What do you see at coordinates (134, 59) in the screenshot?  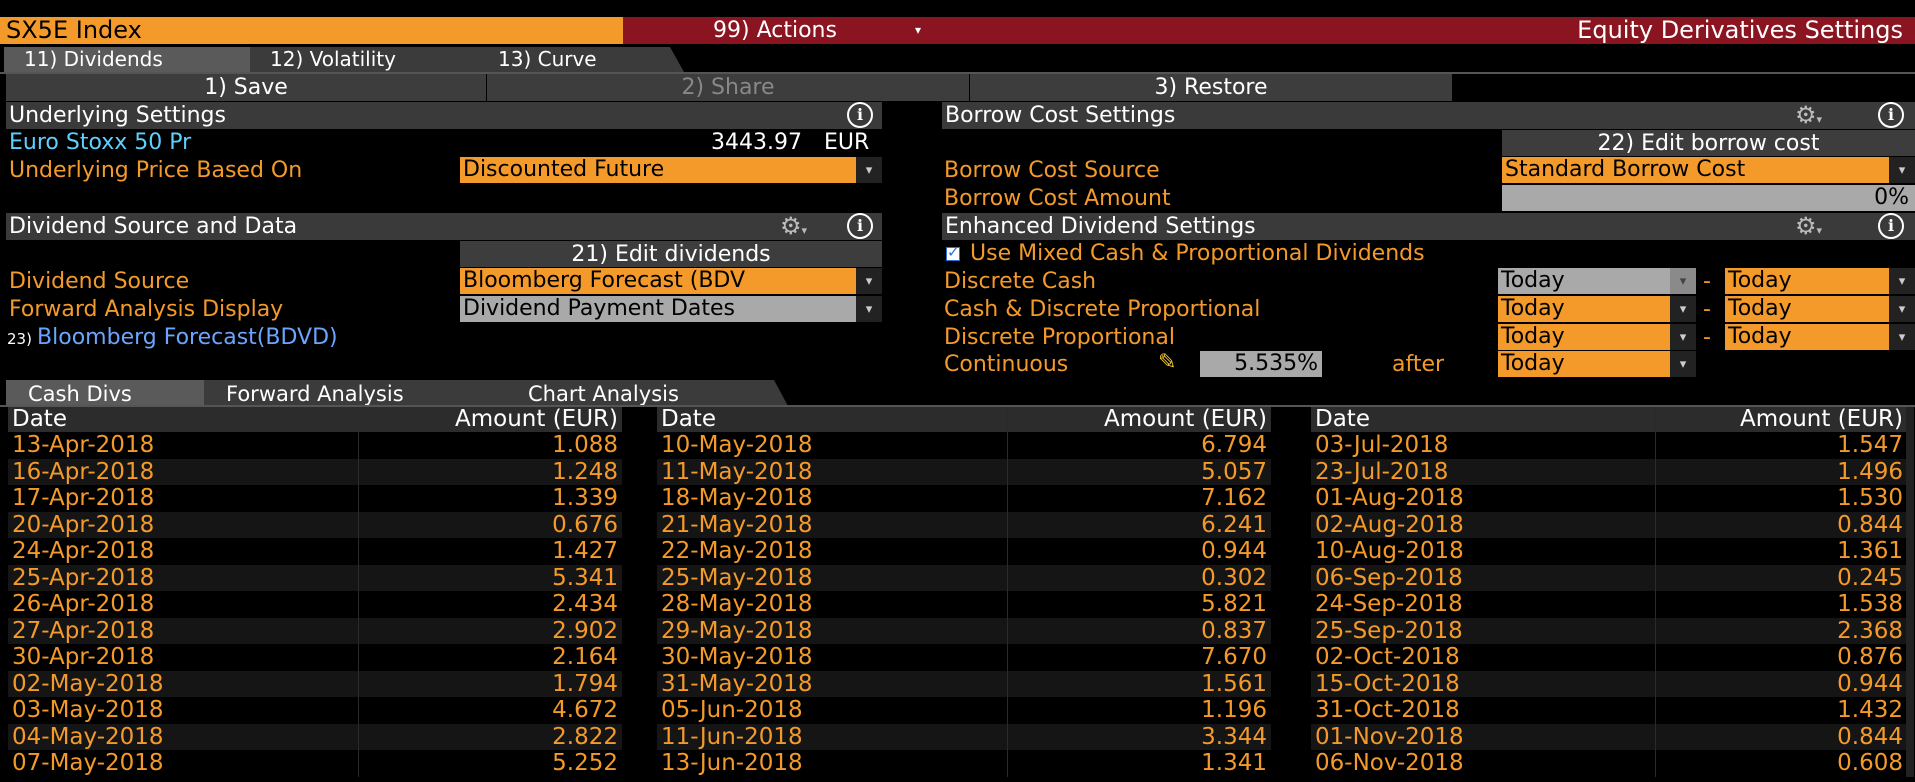 I see `tab-dividends: 11) Dividends` at bounding box center [134, 59].